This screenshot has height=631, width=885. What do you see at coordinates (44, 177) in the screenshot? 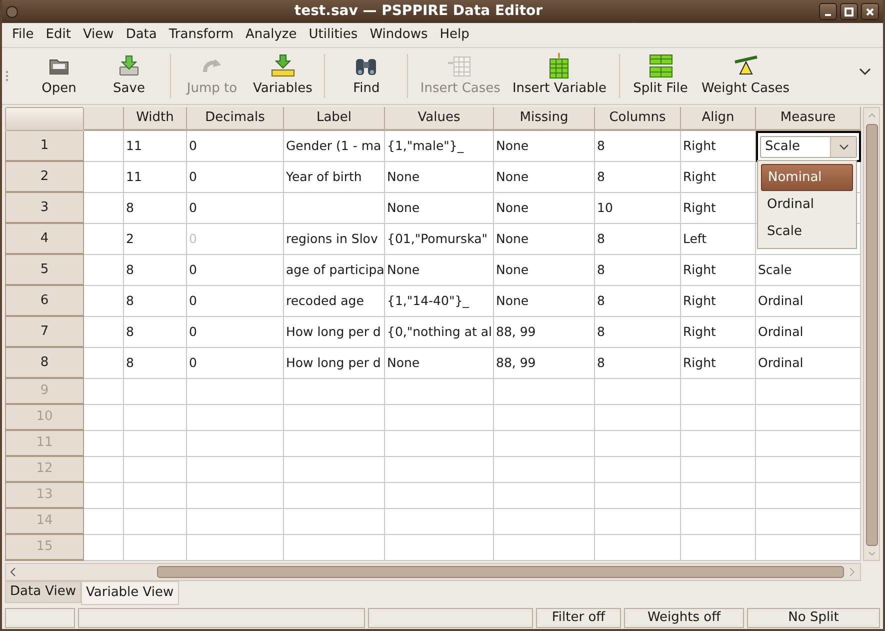
I see `row-header: 2` at bounding box center [44, 177].